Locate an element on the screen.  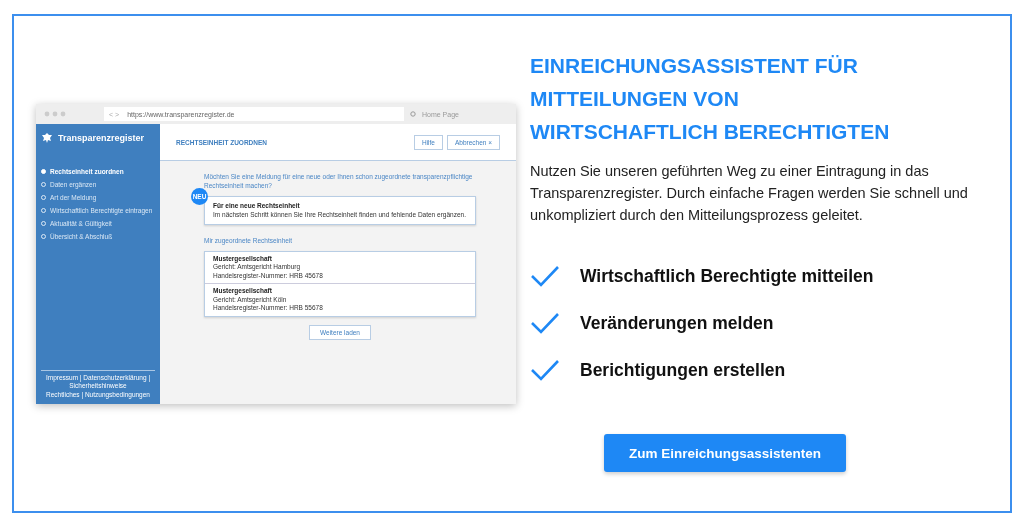
settings-icon is located at coordinates (413, 114).